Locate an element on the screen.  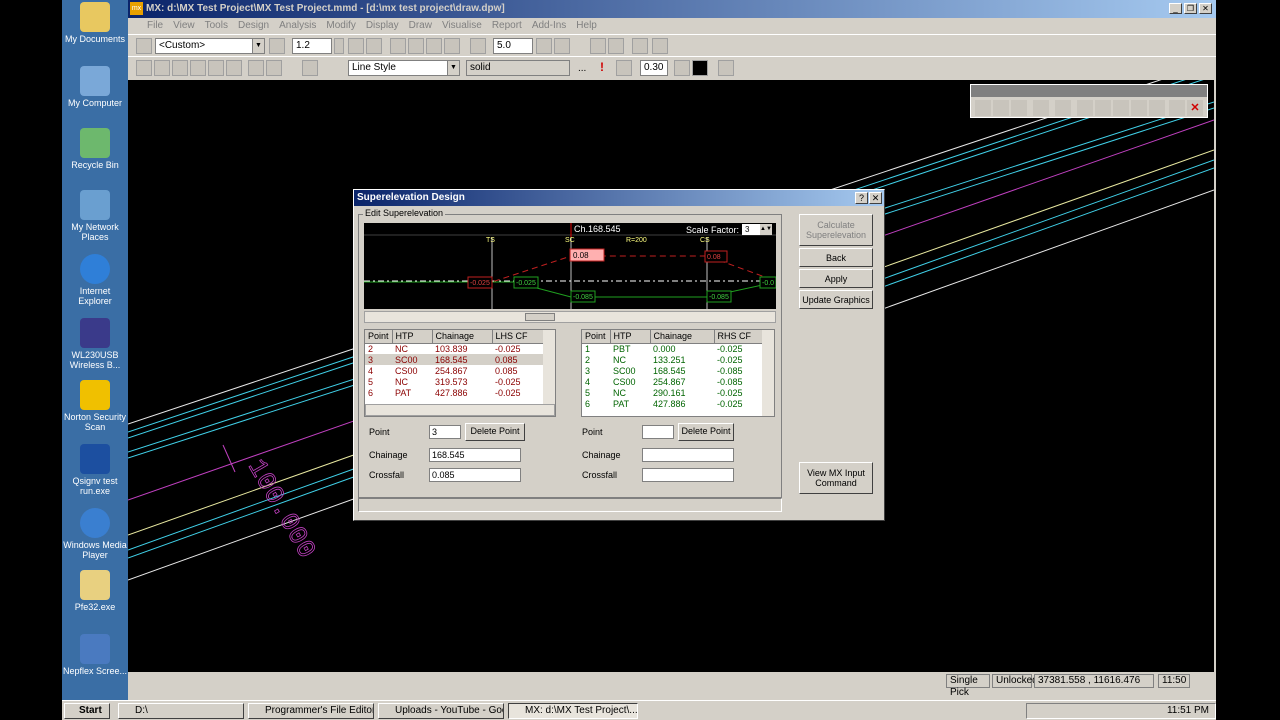
col-rhs-cf: RHS CF is located at coordinates (738, 337).